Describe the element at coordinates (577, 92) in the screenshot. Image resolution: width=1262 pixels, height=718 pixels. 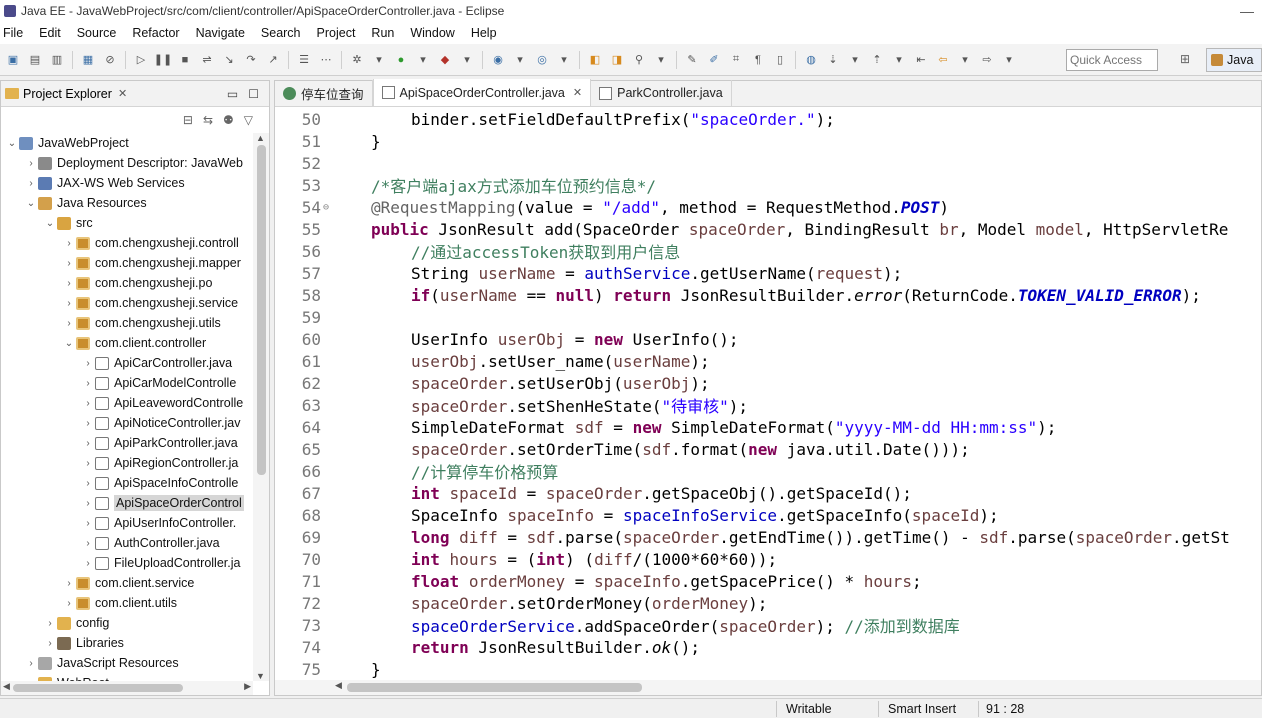
I see `close-tab-icon: ✕` at that location.